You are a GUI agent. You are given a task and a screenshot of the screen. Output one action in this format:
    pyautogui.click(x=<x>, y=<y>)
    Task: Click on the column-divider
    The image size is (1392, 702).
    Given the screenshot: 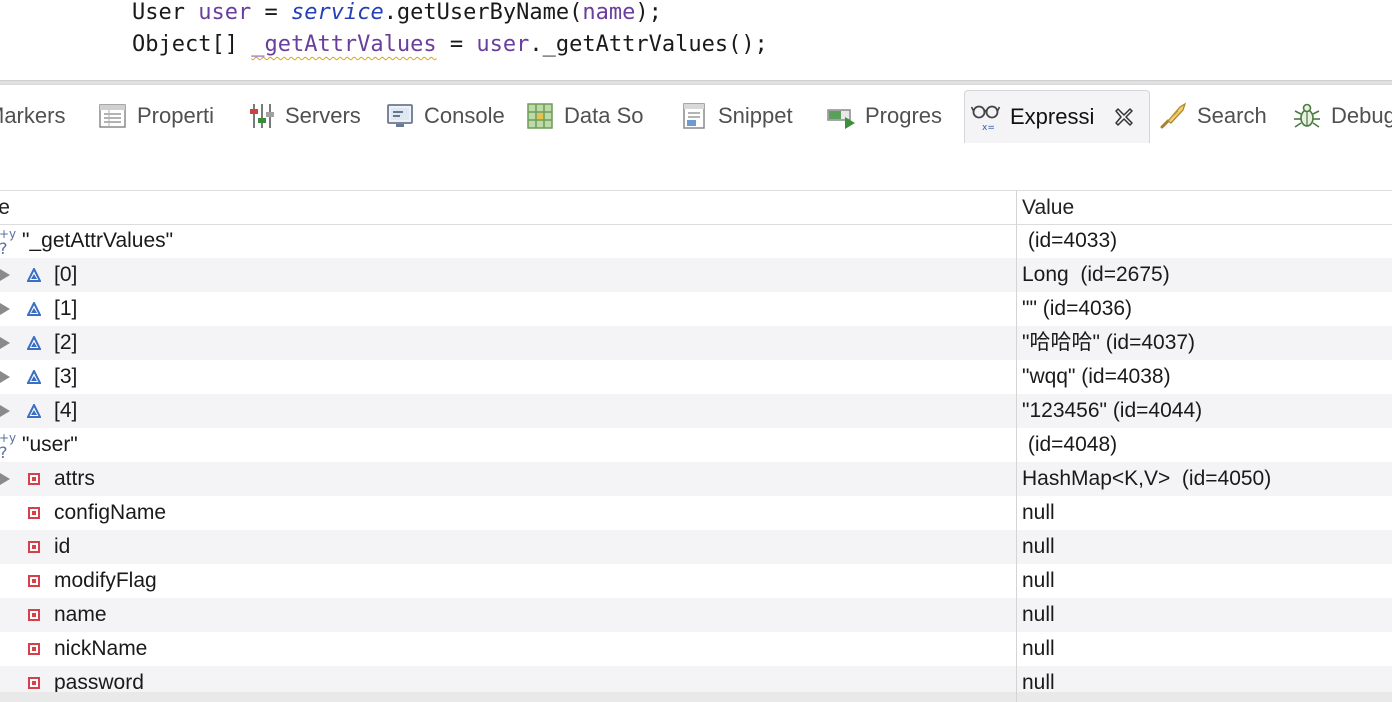 What is the action you would take?
    pyautogui.click(x=1016, y=446)
    